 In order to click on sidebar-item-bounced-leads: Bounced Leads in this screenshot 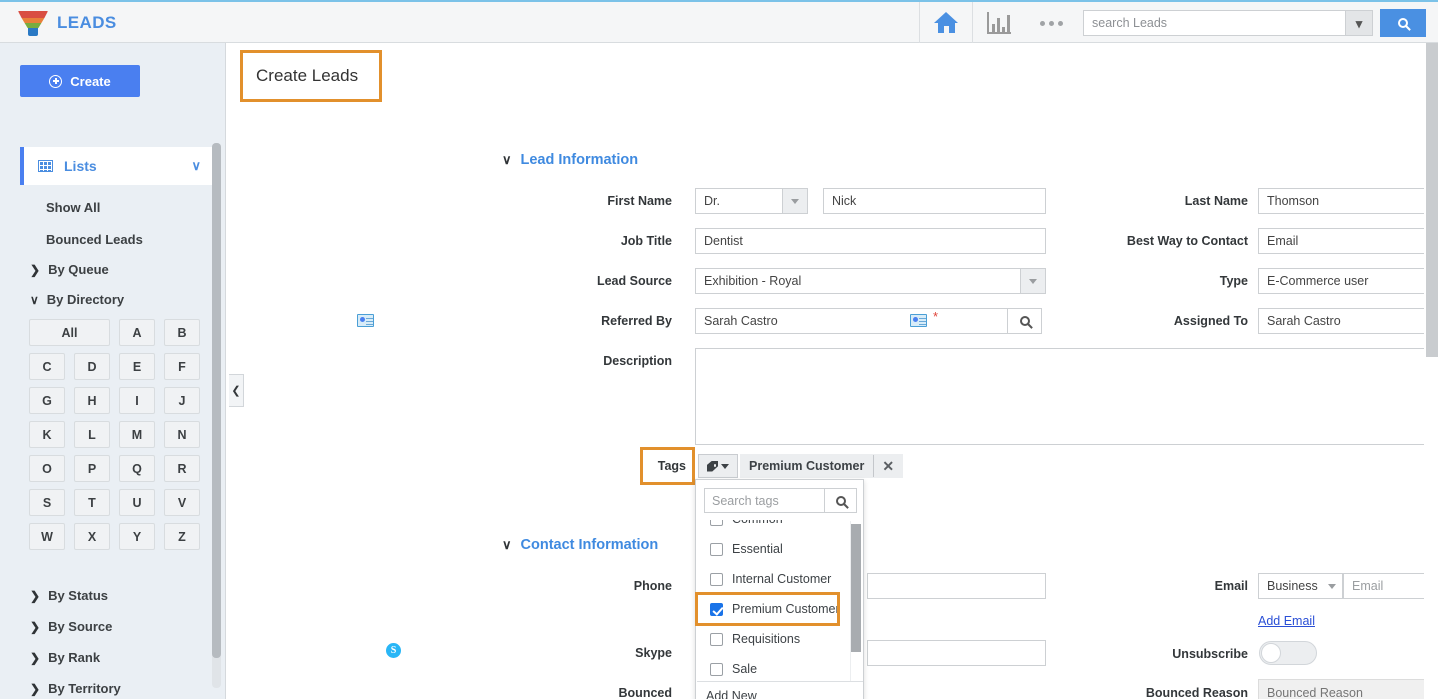, I will do `click(94, 239)`.